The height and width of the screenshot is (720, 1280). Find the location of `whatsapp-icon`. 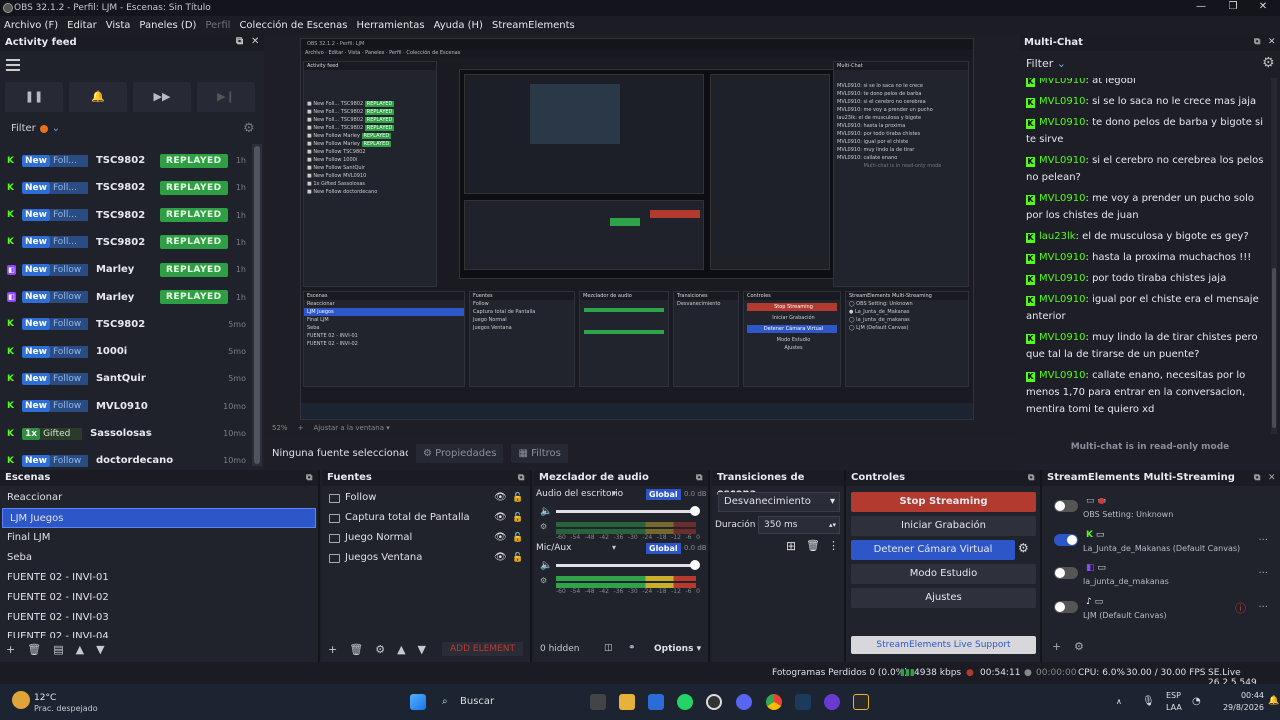

whatsapp-icon is located at coordinates (685, 702).